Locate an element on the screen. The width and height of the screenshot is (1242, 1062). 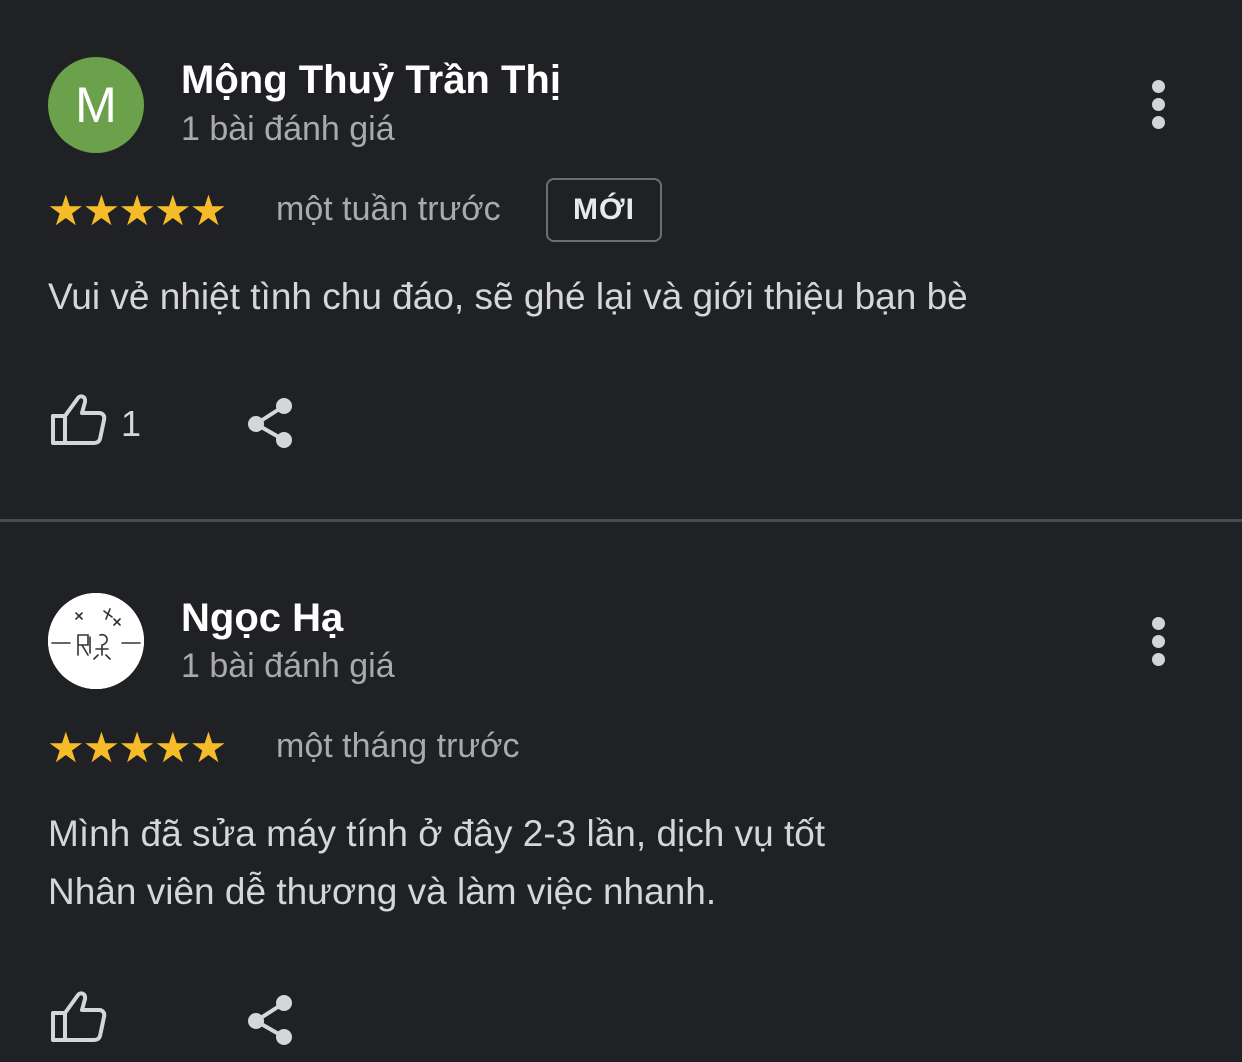
reviewer-name: Mộng Thuỷ Trần Thị is located at coordinates (371, 80).